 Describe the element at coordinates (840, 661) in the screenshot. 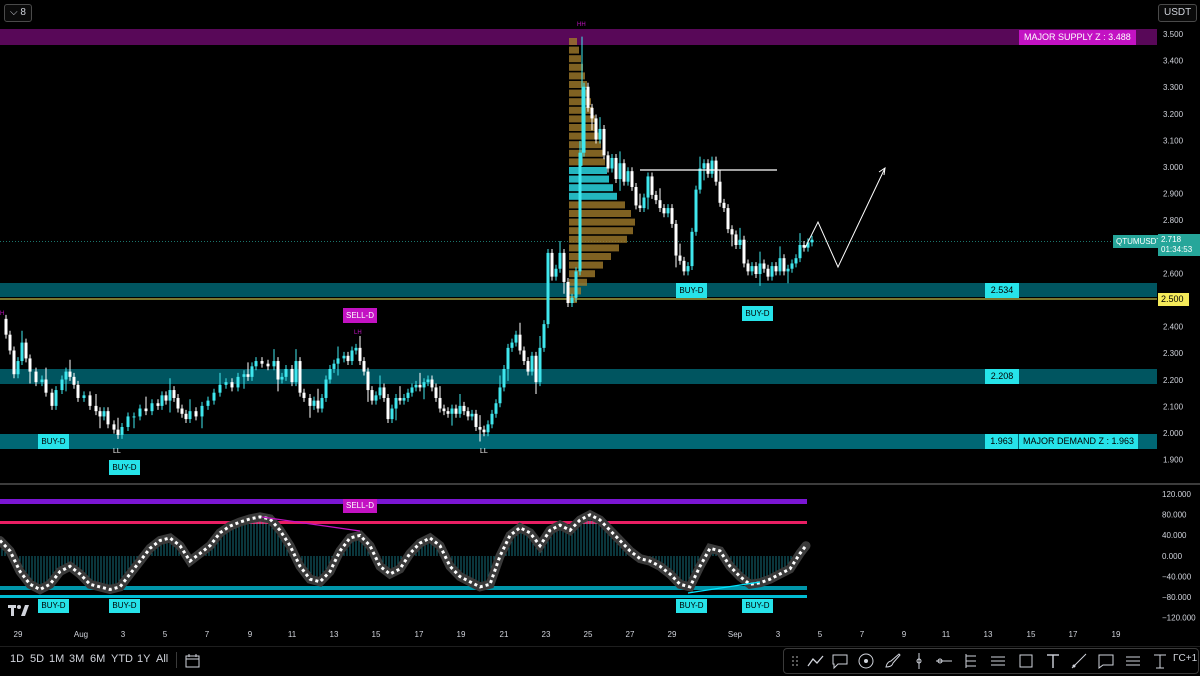

I see `callout-icon` at that location.